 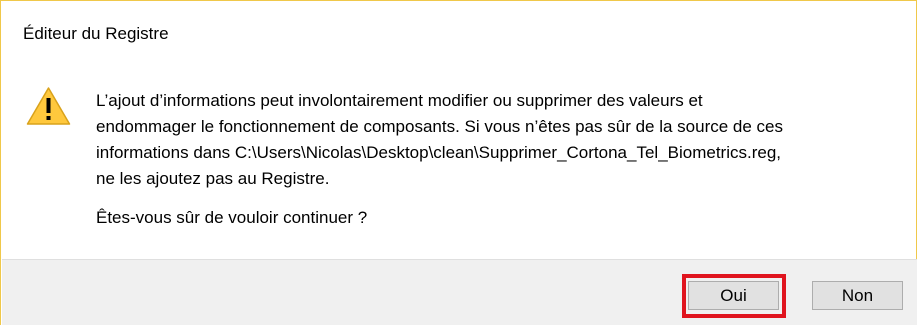 I want to click on message-spacer, so click(x=496, y=198).